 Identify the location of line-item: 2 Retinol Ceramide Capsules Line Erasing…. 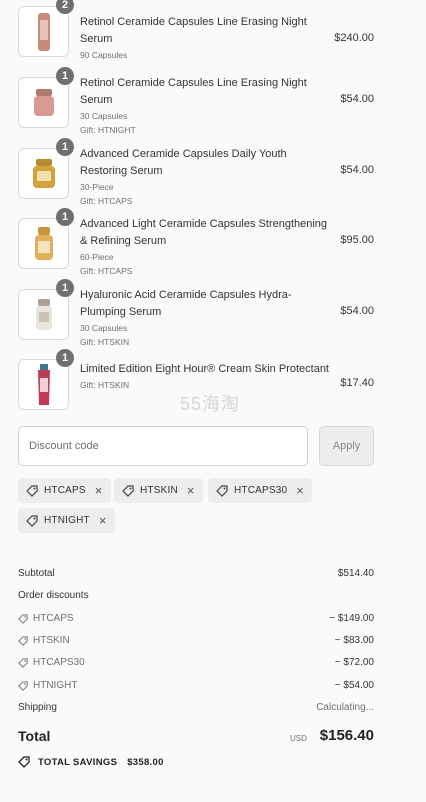
(196, 34).